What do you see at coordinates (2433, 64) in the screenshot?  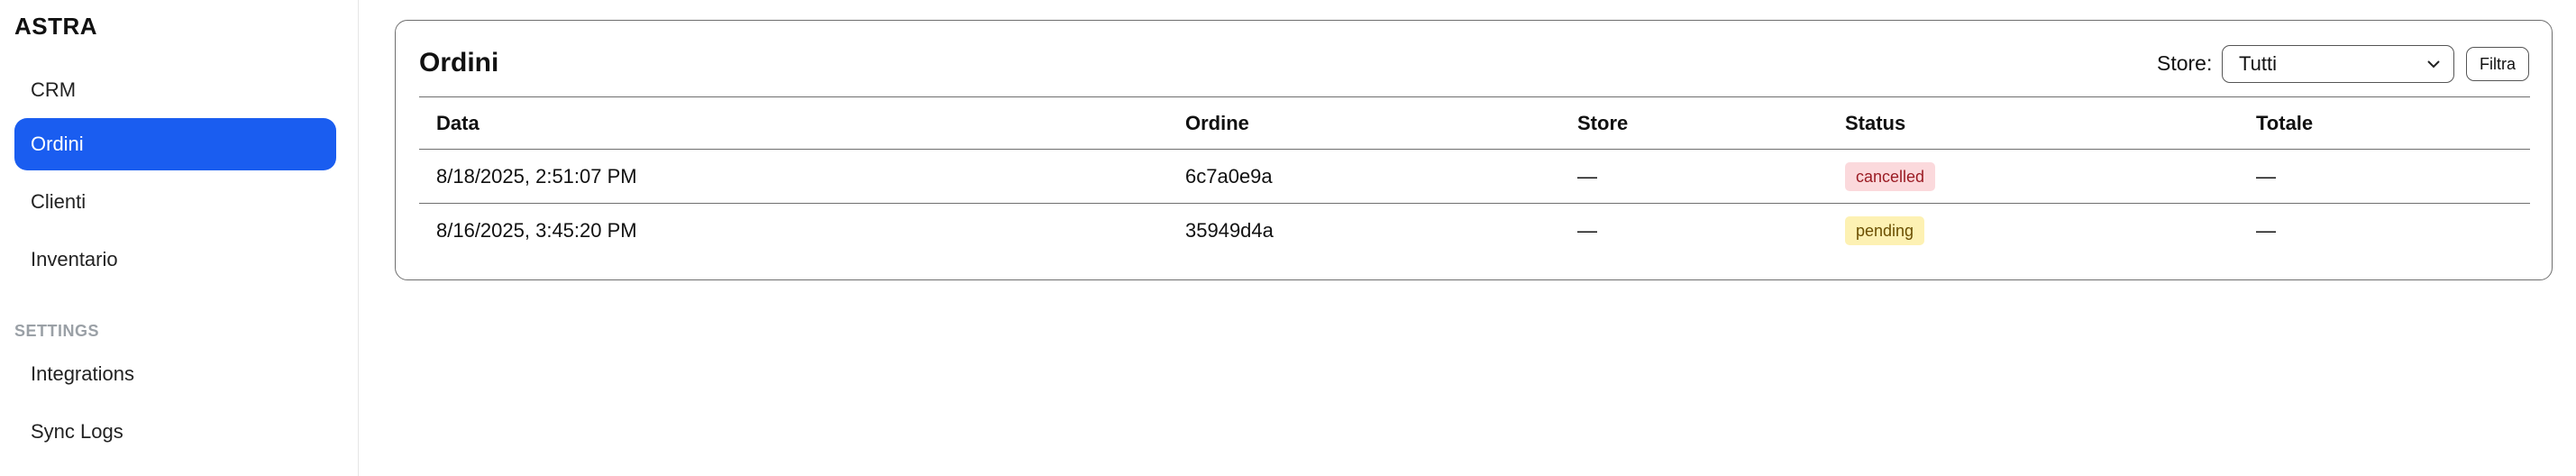 I see `chevron-down-icon` at bounding box center [2433, 64].